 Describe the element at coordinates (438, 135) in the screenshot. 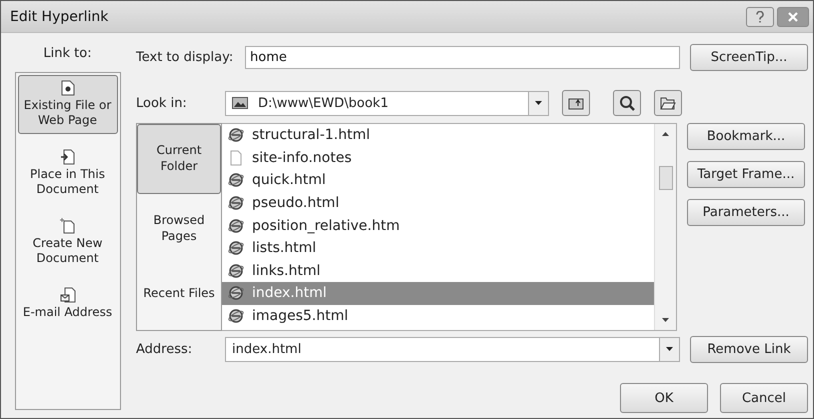

I see `file-item: structural-1.html` at that location.